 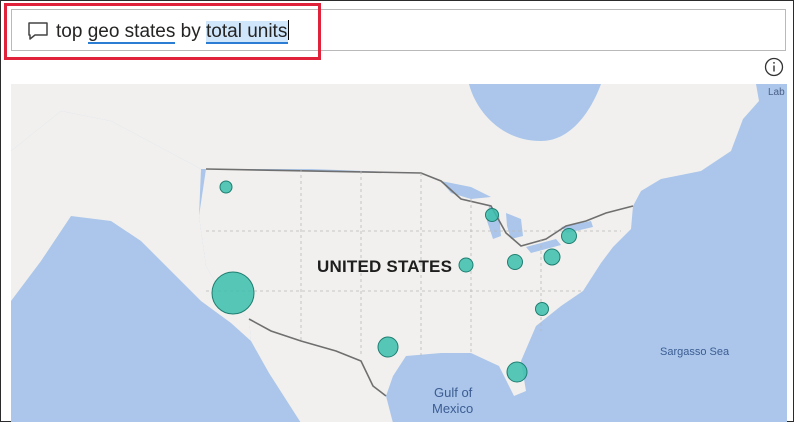 What do you see at coordinates (492, 215) in the screenshot?
I see `bubble-michigan` at bounding box center [492, 215].